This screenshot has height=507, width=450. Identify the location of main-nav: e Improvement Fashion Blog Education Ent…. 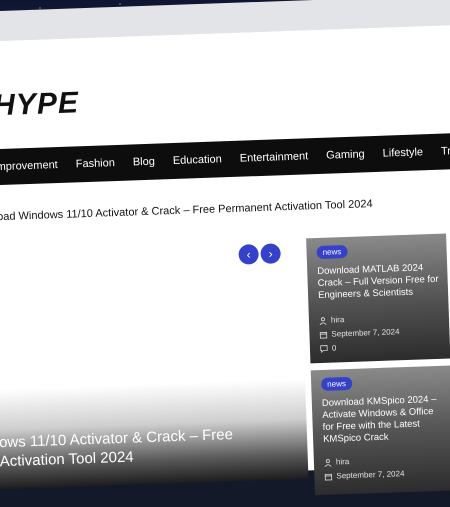
(225, 159).